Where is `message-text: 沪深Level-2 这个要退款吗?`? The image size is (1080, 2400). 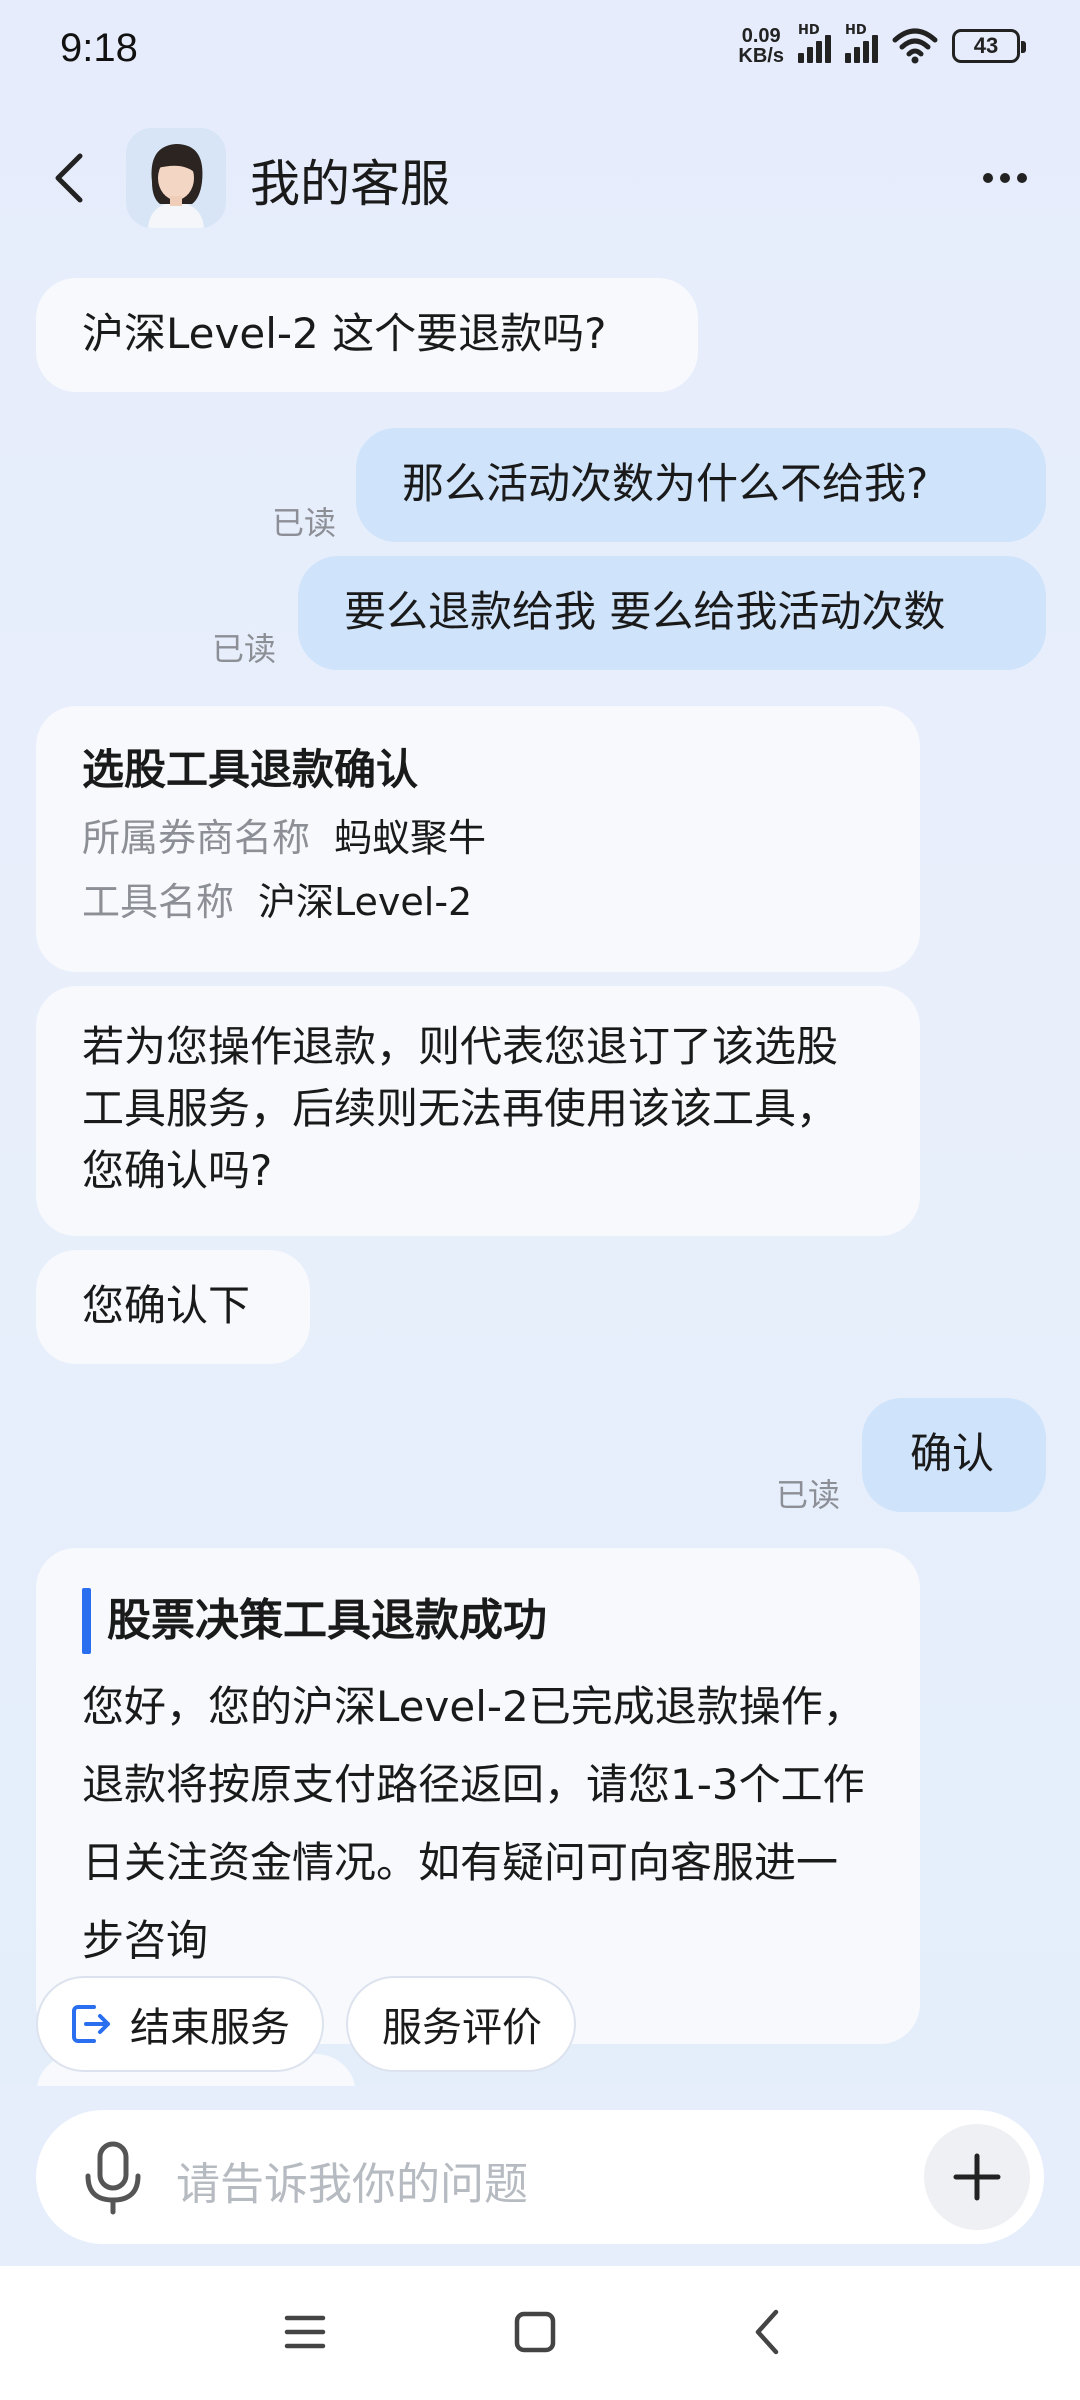 message-text: 沪深Level-2 这个要退款吗? is located at coordinates (344, 333).